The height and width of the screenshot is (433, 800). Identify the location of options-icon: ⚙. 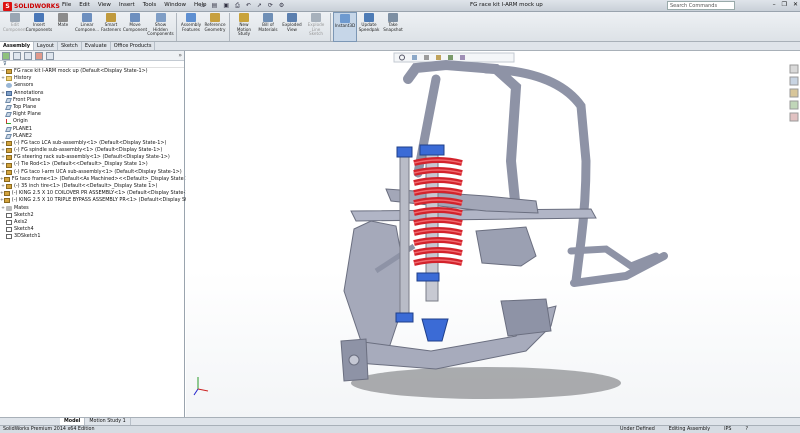
(281, 6).